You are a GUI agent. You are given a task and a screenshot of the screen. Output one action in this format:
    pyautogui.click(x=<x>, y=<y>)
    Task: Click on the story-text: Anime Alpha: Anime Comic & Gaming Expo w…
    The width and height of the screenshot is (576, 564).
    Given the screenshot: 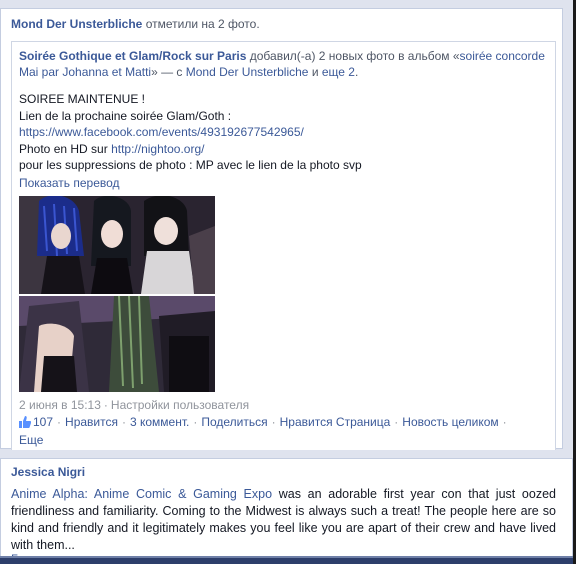 What is the action you would take?
    pyautogui.click(x=283, y=520)
    